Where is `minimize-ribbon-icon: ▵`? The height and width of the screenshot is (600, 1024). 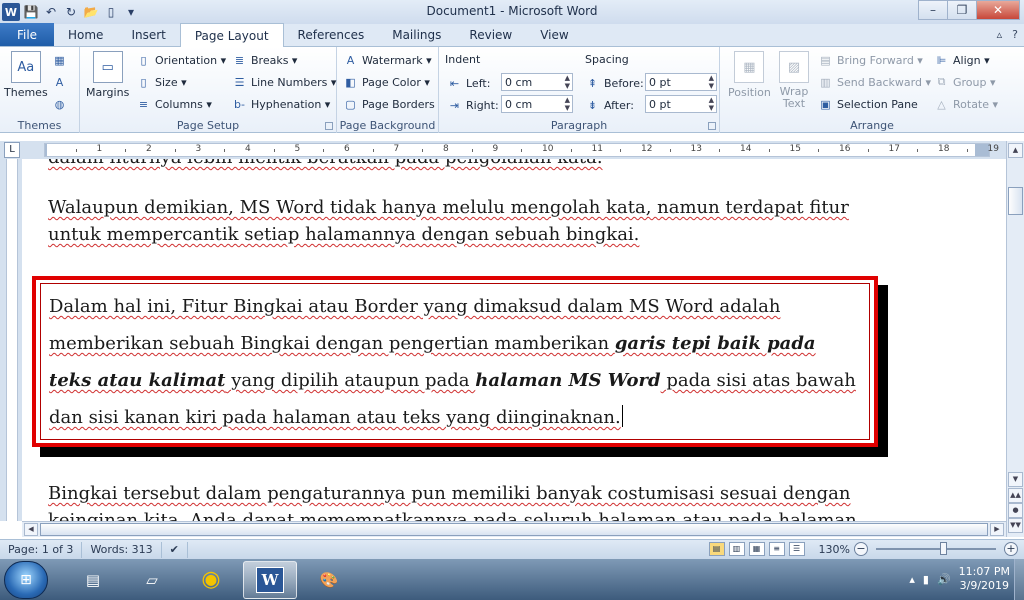 minimize-ribbon-icon: ▵ is located at coordinates (1000, 34).